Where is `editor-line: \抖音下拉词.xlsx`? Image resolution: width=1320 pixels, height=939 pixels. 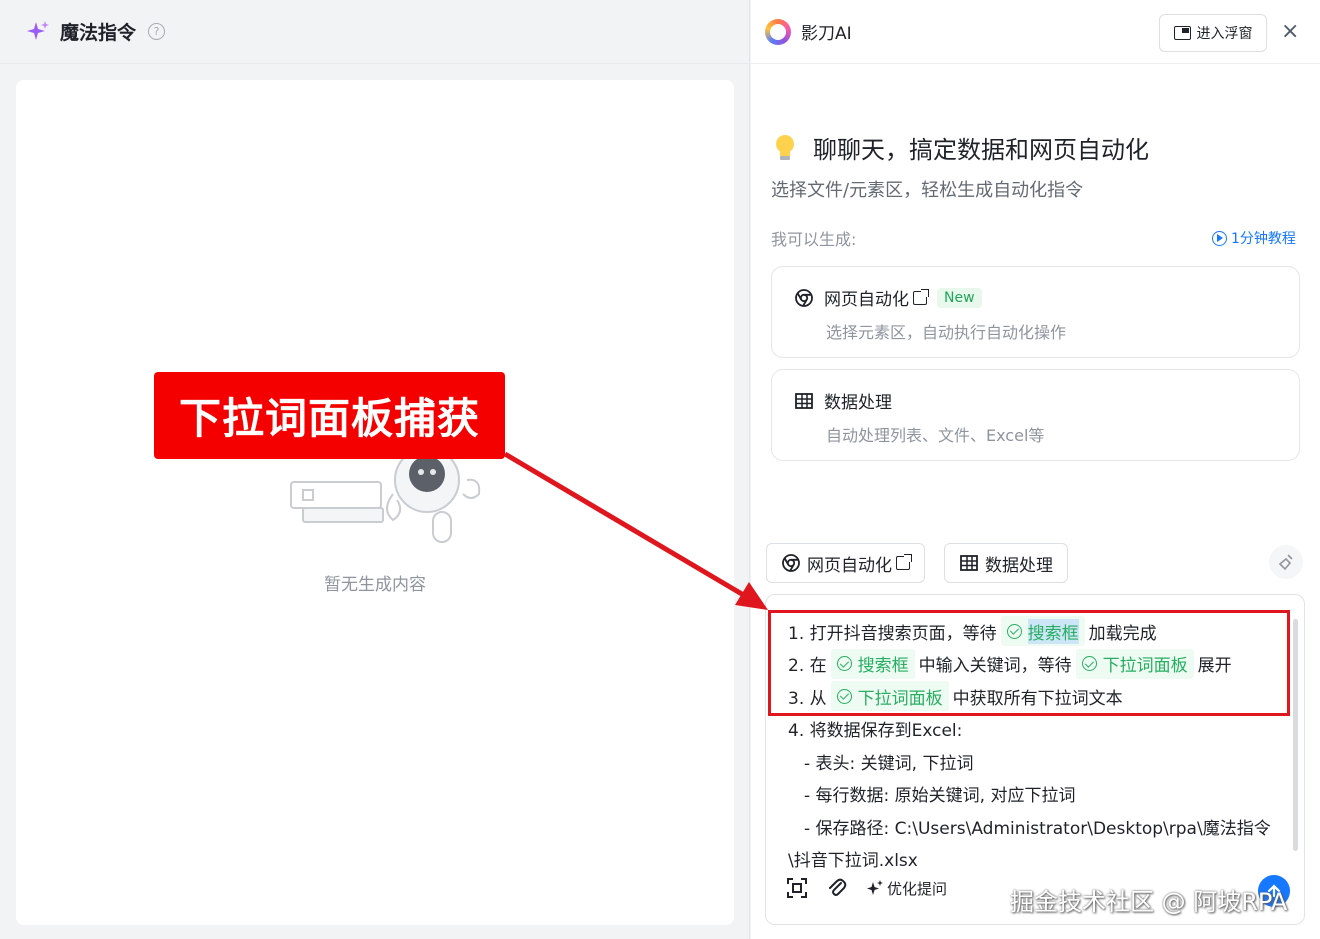
editor-line: \抖音下拉词.xlsx is located at coordinates (853, 861).